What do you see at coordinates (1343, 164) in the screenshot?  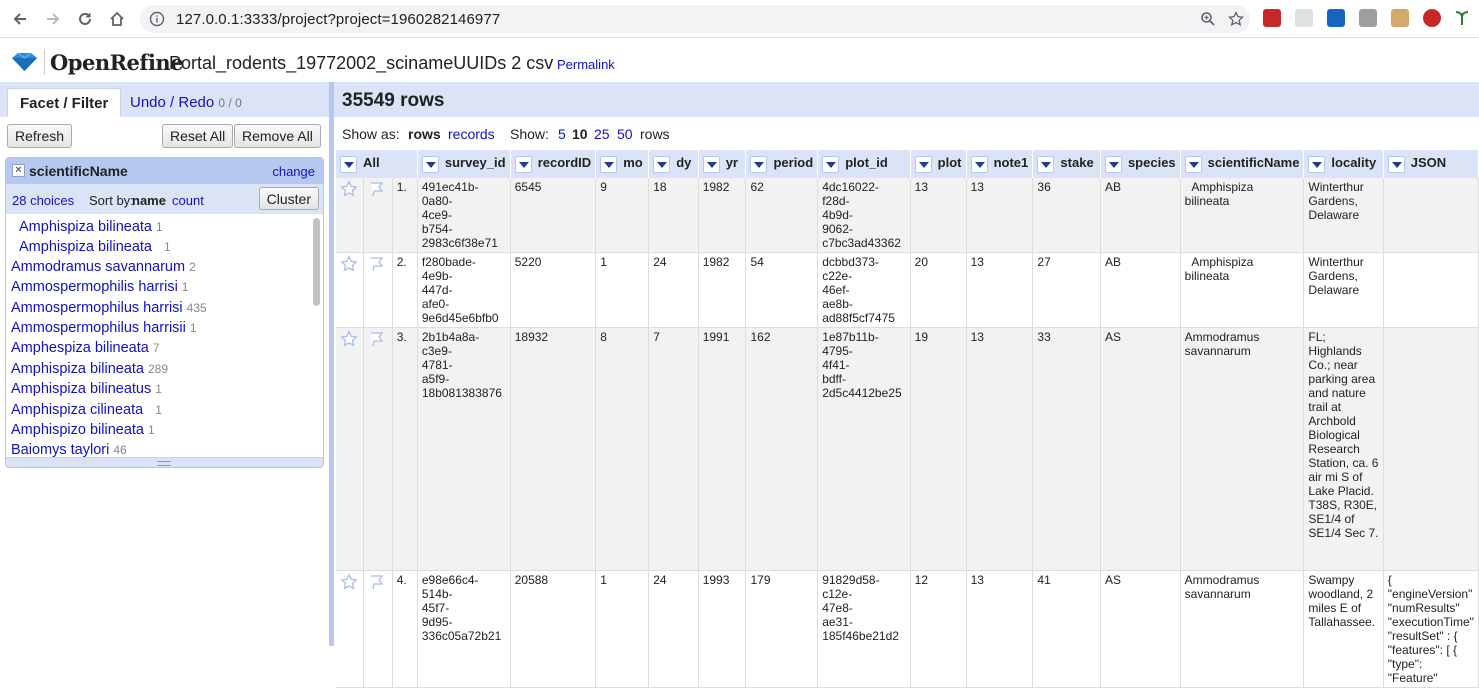 I see `column-header-locality: locality` at bounding box center [1343, 164].